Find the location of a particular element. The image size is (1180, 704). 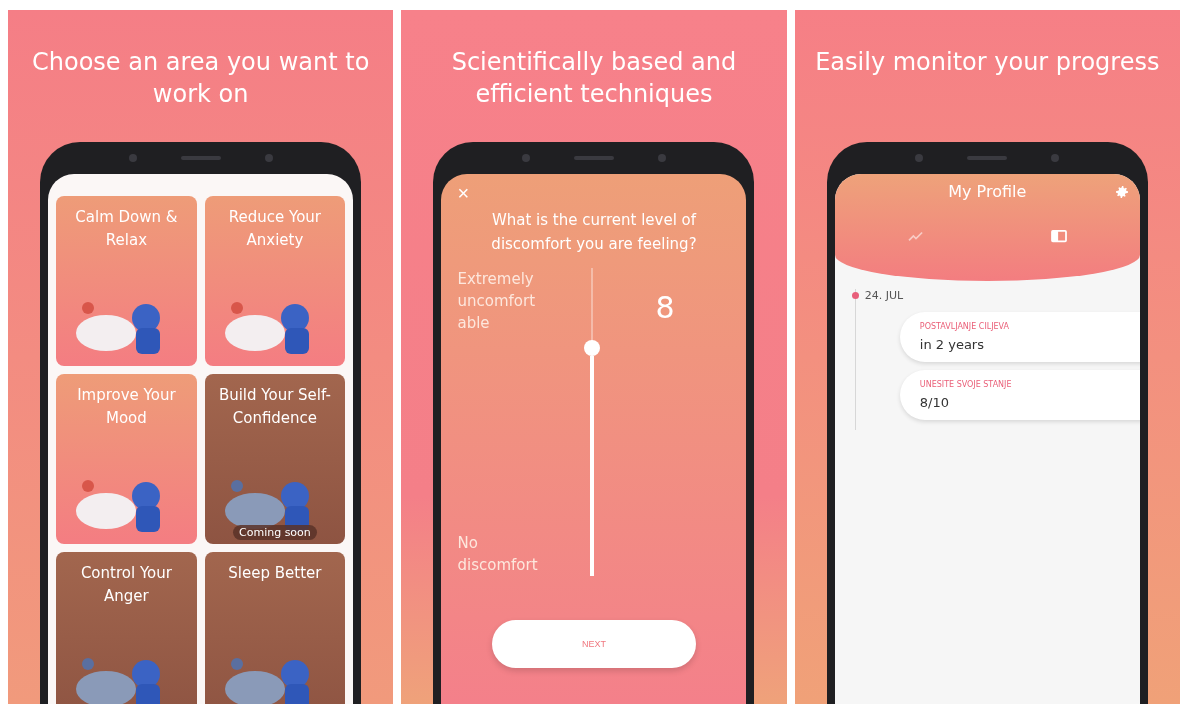

area-card: Build Your Self-Confidence Coming soon is located at coordinates (275, 459).